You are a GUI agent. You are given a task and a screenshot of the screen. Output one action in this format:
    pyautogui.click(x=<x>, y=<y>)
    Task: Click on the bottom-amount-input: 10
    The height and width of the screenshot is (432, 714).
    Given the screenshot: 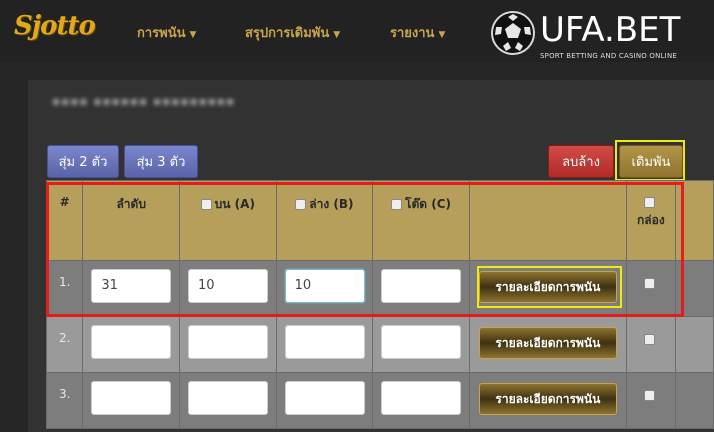 What is the action you would take?
    pyautogui.click(x=324, y=286)
    